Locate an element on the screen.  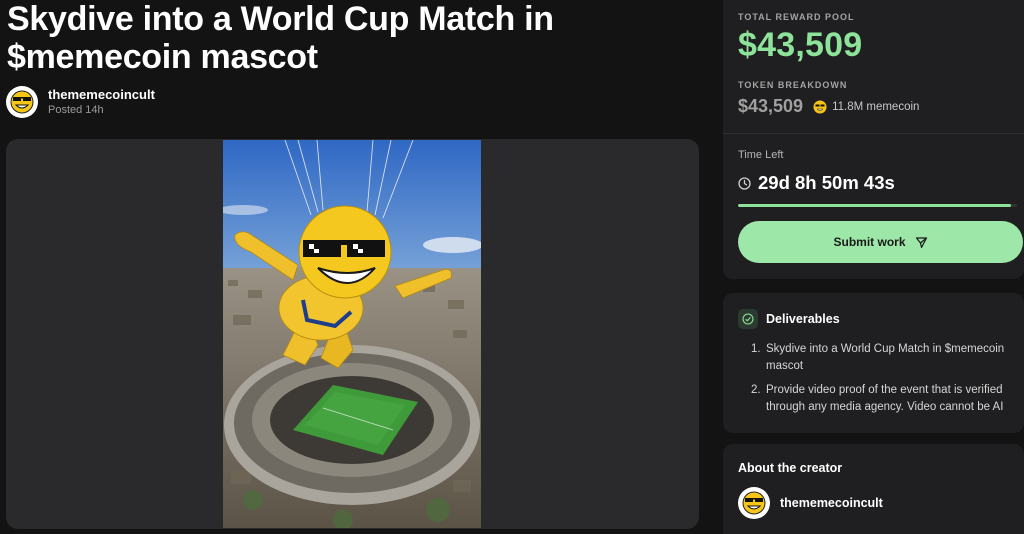
about-creator-title: About the creator is located at coordinates (790, 468).